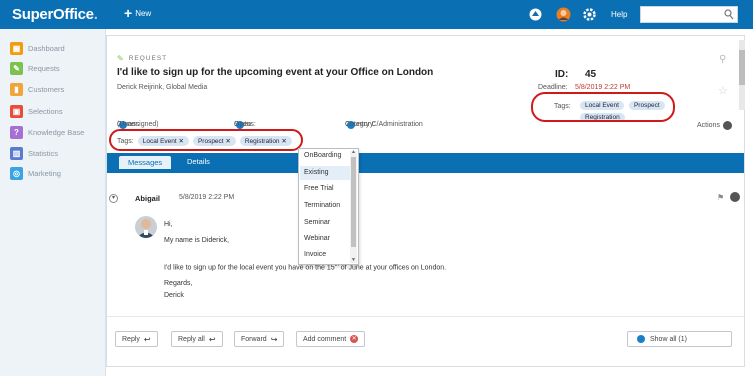 Image resolution: width=753 pixels, height=376 pixels. What do you see at coordinates (162, 87) in the screenshot?
I see `request-contact: Derick Reijrink, Global Media` at bounding box center [162, 87].